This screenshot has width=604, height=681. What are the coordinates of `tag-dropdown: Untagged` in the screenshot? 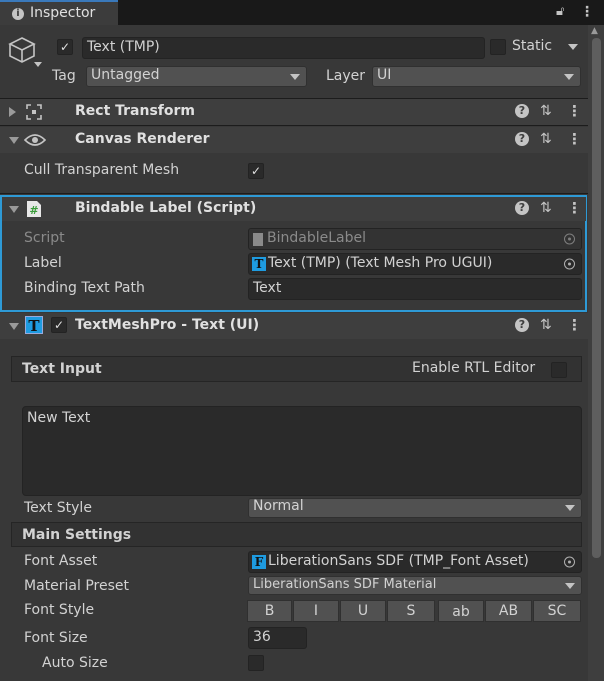 It's located at (196, 76).